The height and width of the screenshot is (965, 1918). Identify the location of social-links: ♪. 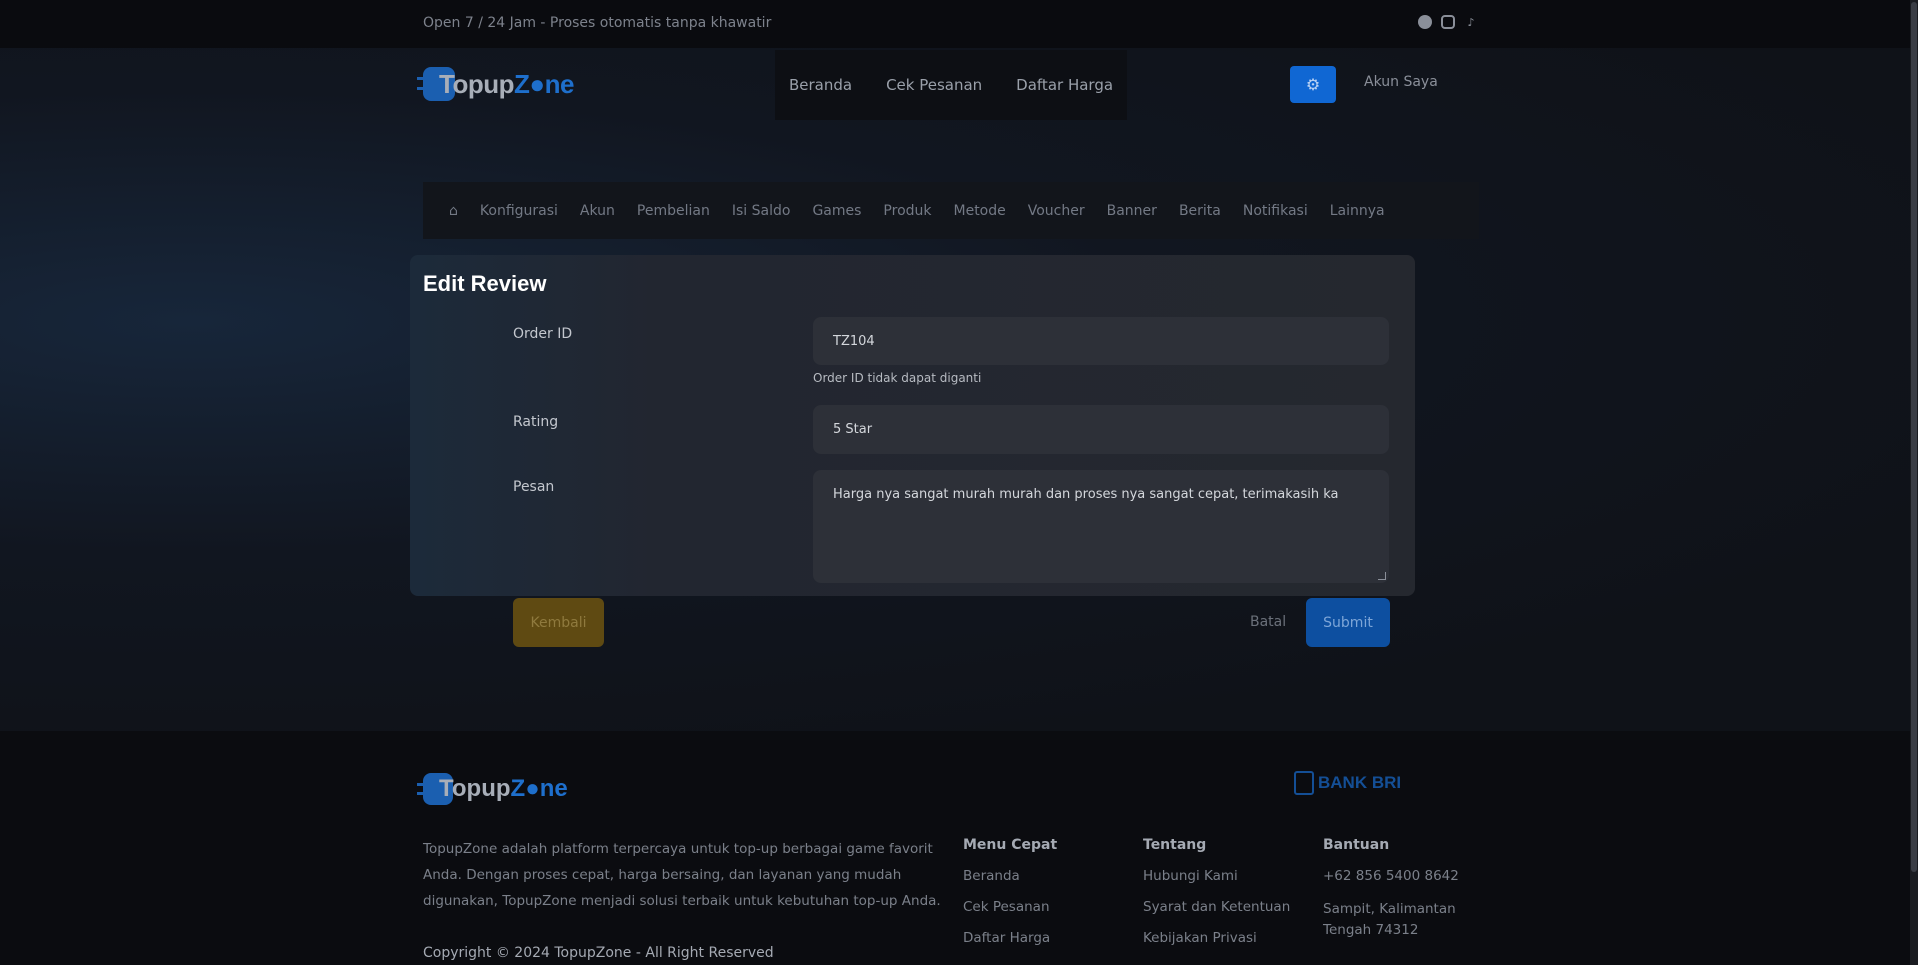
(1448, 22).